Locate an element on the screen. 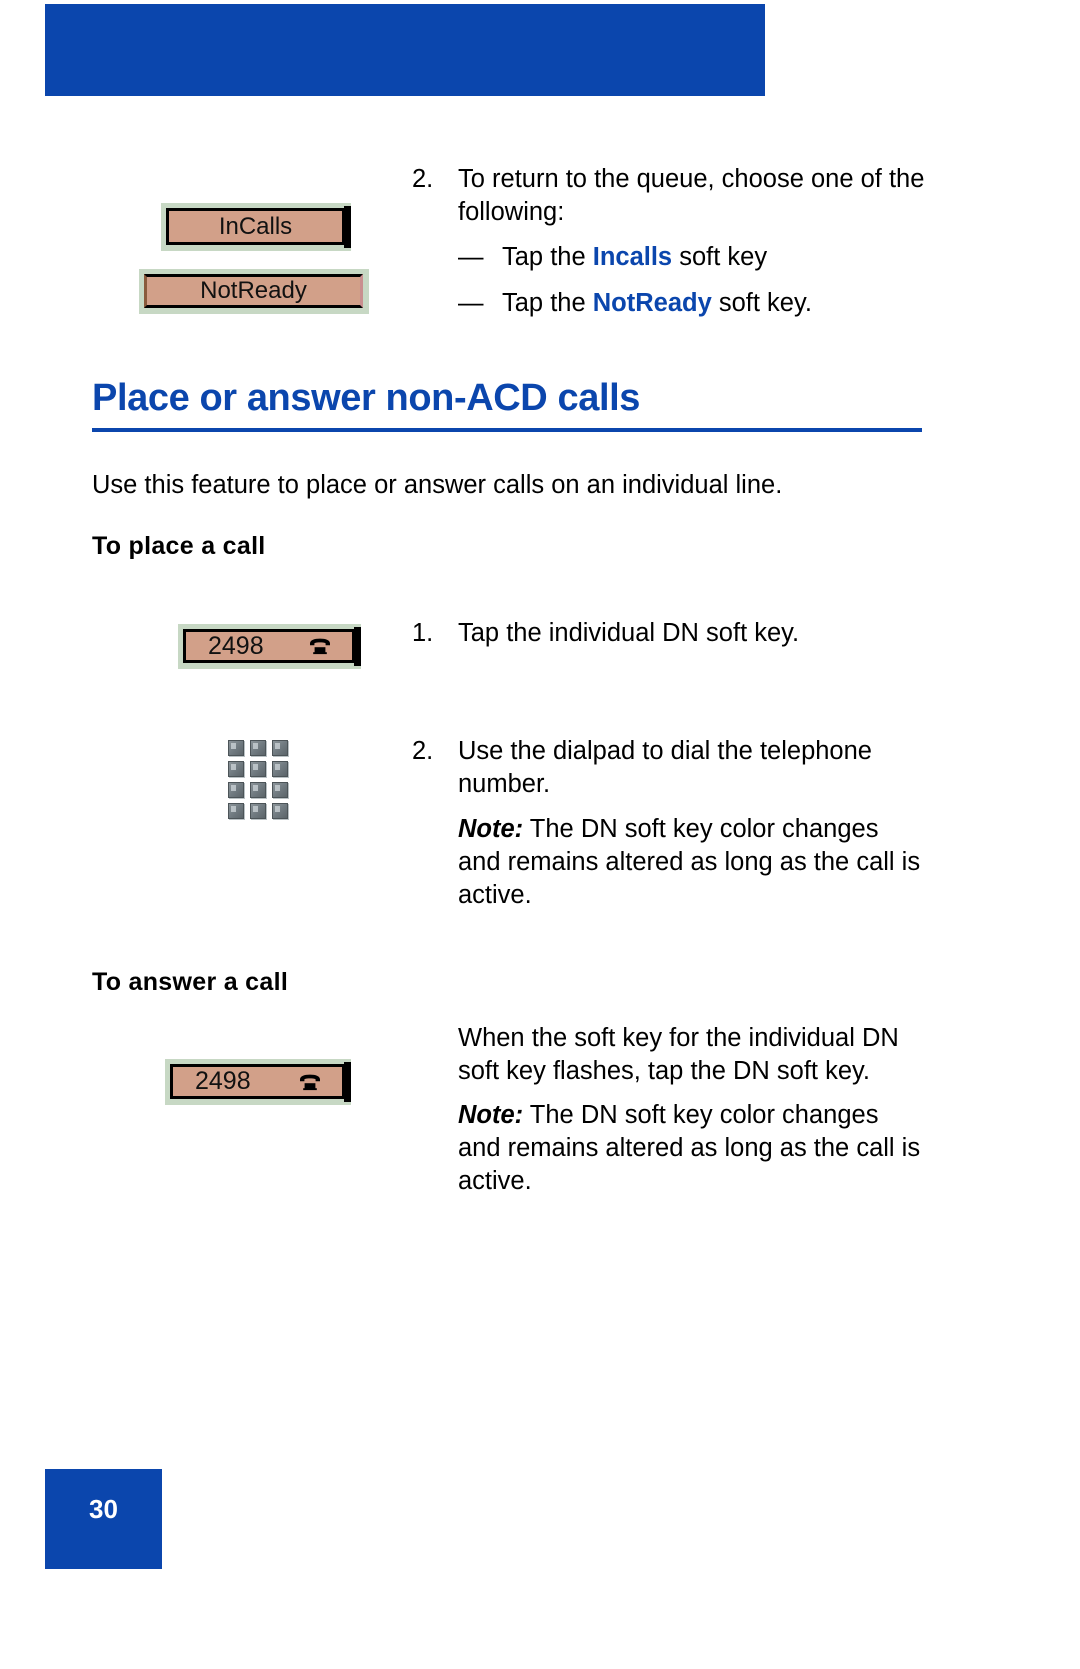 This screenshot has height=1669, width=1080. bullet-text: Tap the Incalls soft key is located at coordinates (634, 257).